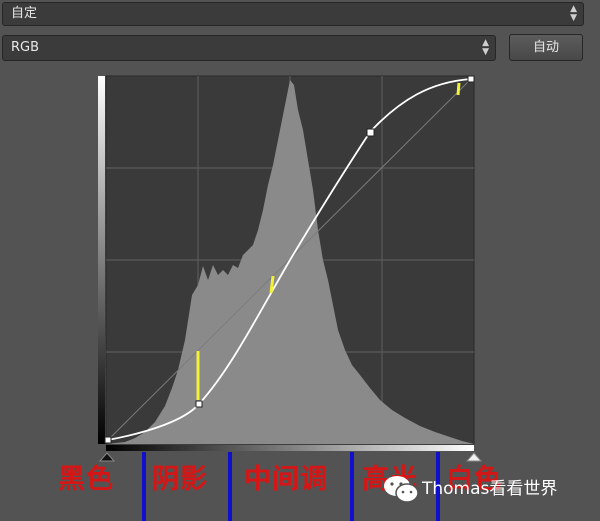  Describe the element at coordinates (199, 404) in the screenshot. I see `curve-point-shadow` at that location.